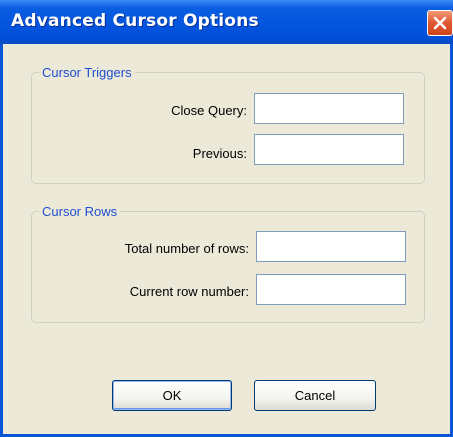 The width and height of the screenshot is (453, 437). I want to click on previous-input, so click(329, 149).